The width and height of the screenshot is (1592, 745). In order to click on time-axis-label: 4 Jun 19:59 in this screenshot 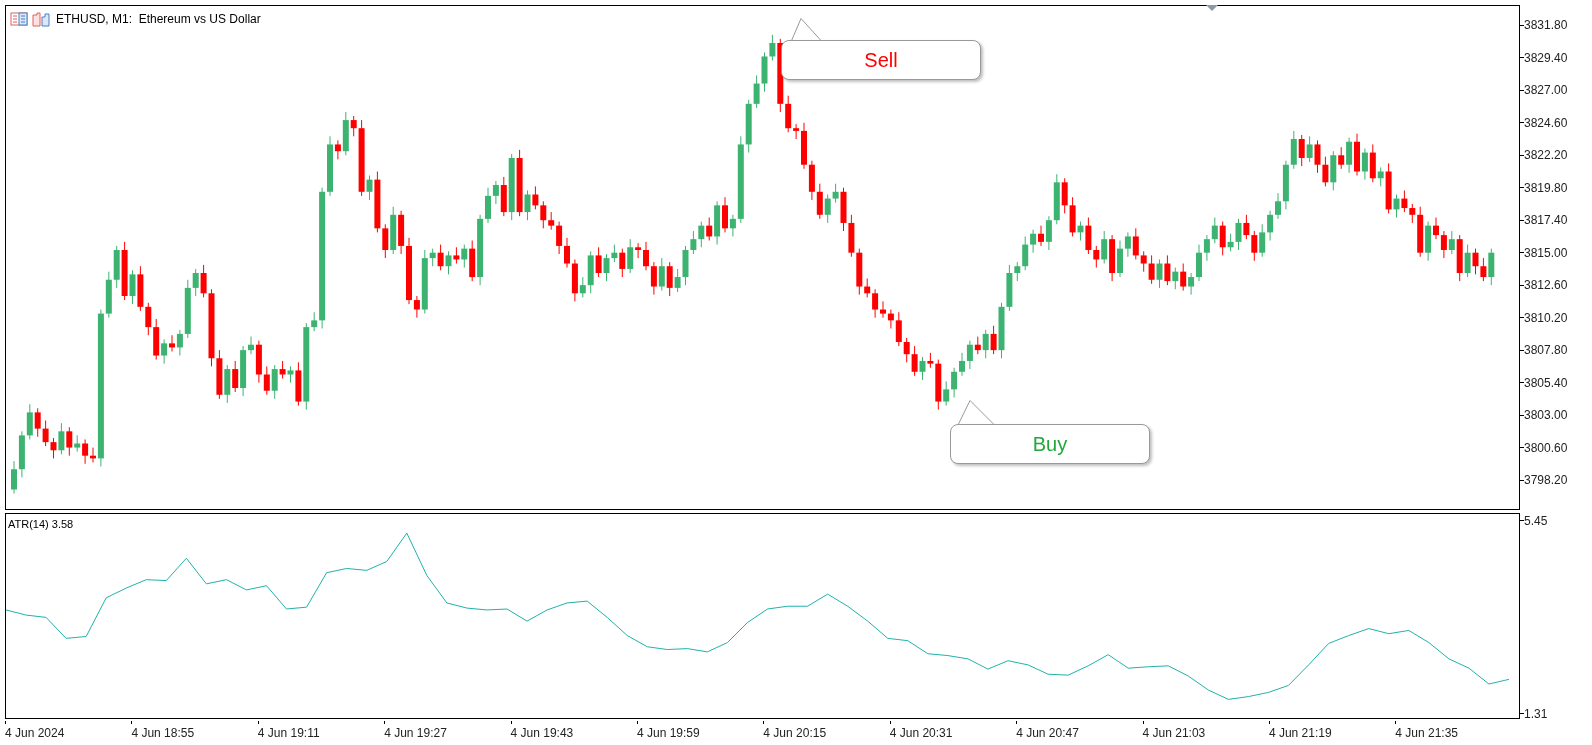, I will do `click(668, 733)`.